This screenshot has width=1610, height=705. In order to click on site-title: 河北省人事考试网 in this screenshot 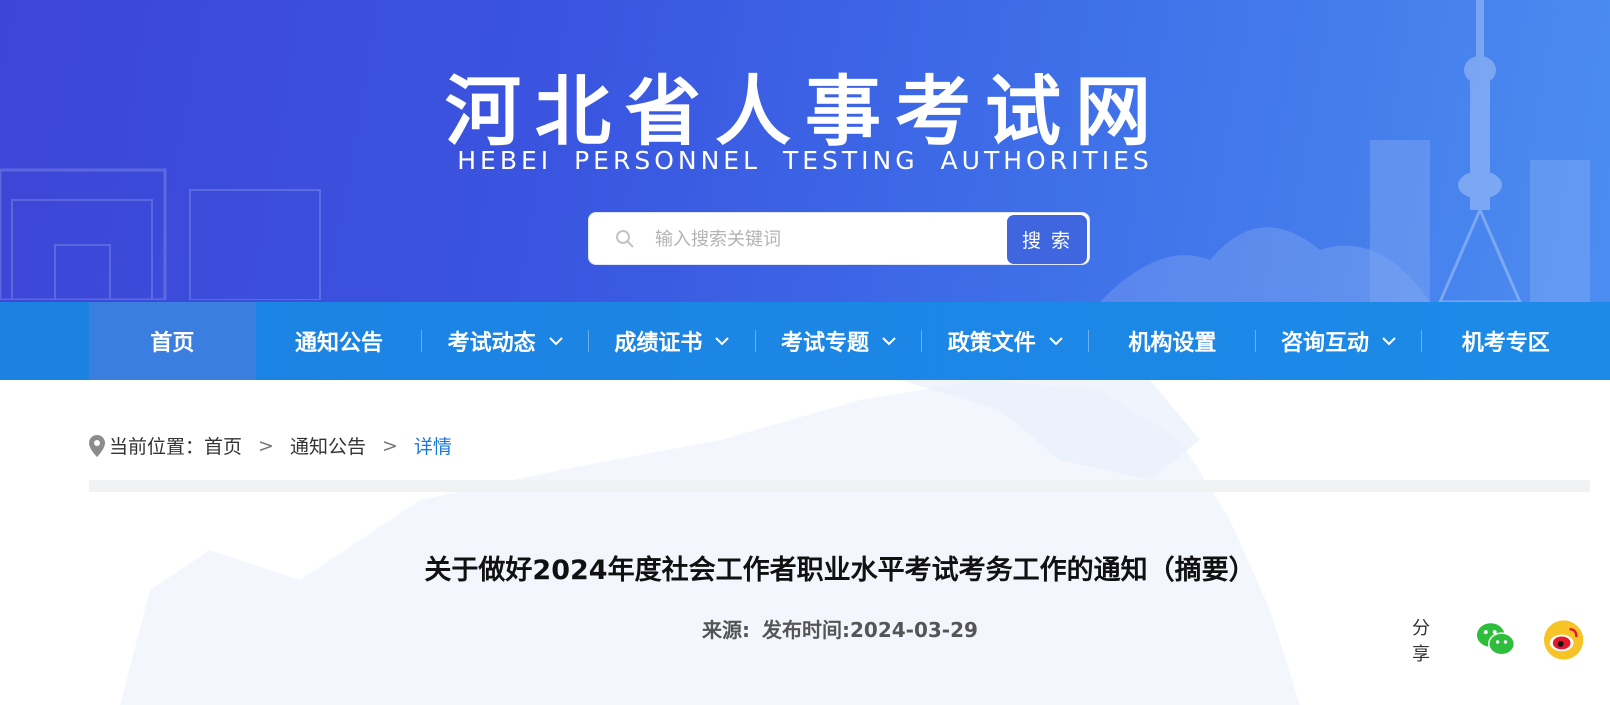, I will do `click(805, 111)`.